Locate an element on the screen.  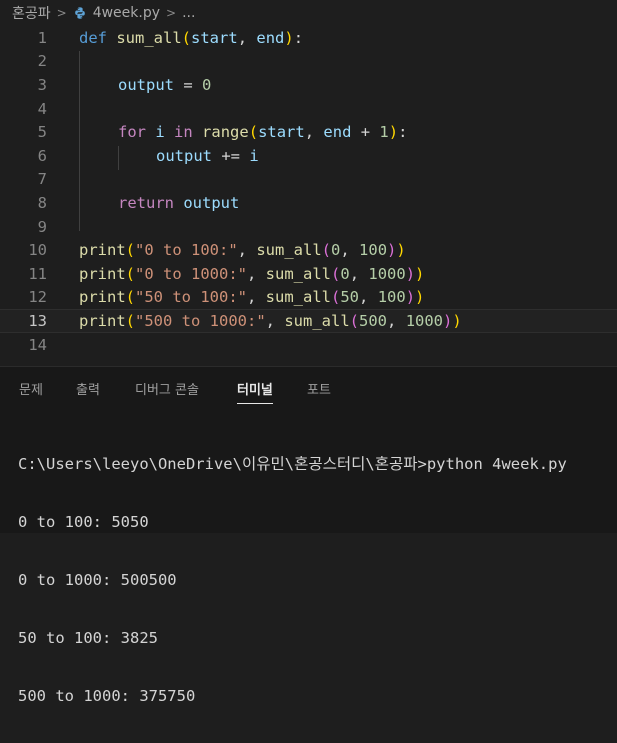
line-number: 2 is located at coordinates (42, 61).